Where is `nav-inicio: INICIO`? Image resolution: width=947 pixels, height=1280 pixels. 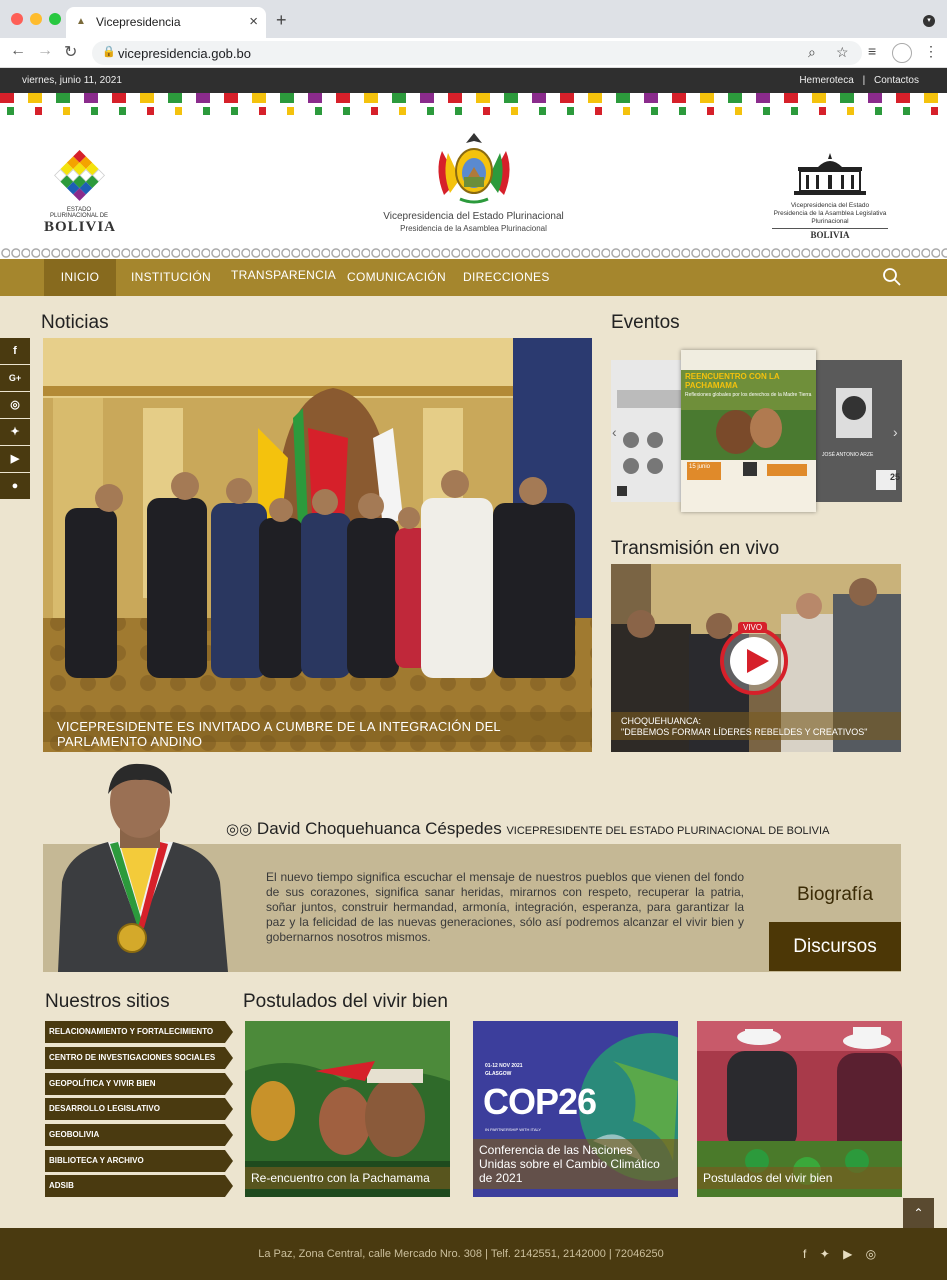
nav-inicio: INICIO is located at coordinates (80, 277).